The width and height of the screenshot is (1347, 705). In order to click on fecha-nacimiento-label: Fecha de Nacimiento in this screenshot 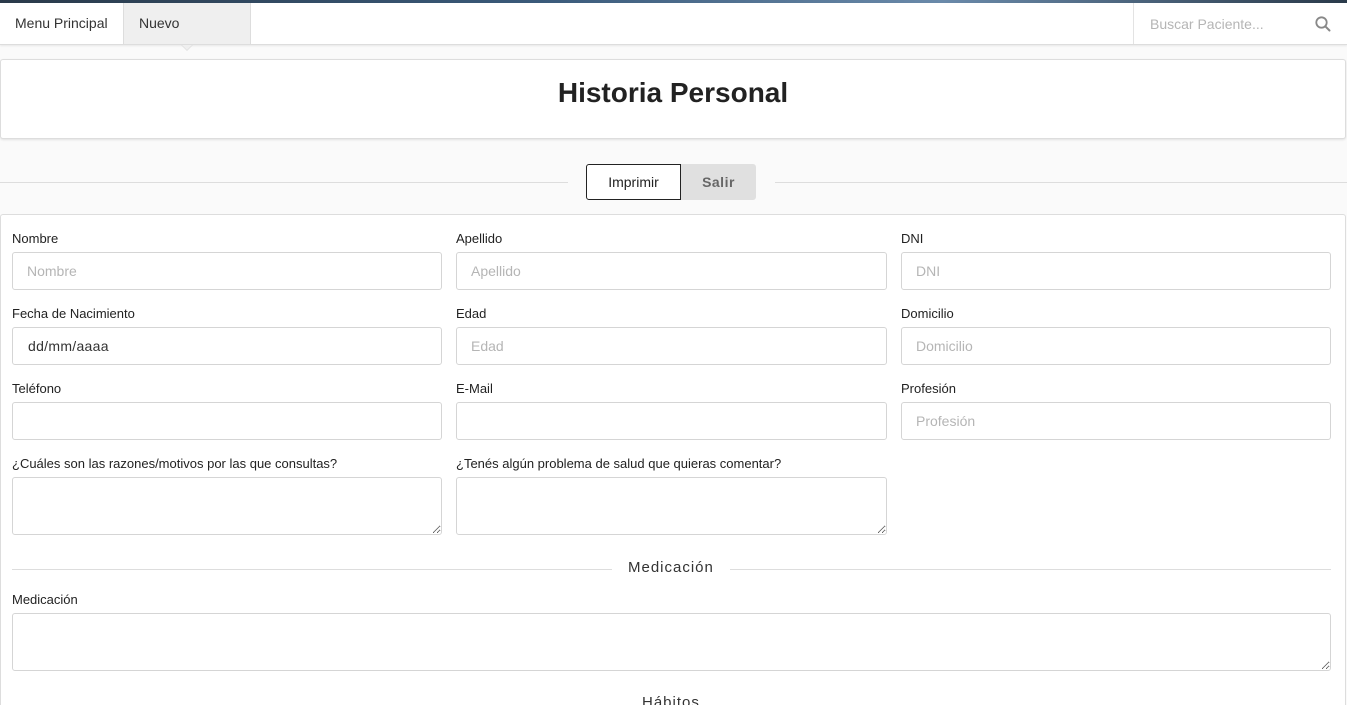, I will do `click(73, 313)`.